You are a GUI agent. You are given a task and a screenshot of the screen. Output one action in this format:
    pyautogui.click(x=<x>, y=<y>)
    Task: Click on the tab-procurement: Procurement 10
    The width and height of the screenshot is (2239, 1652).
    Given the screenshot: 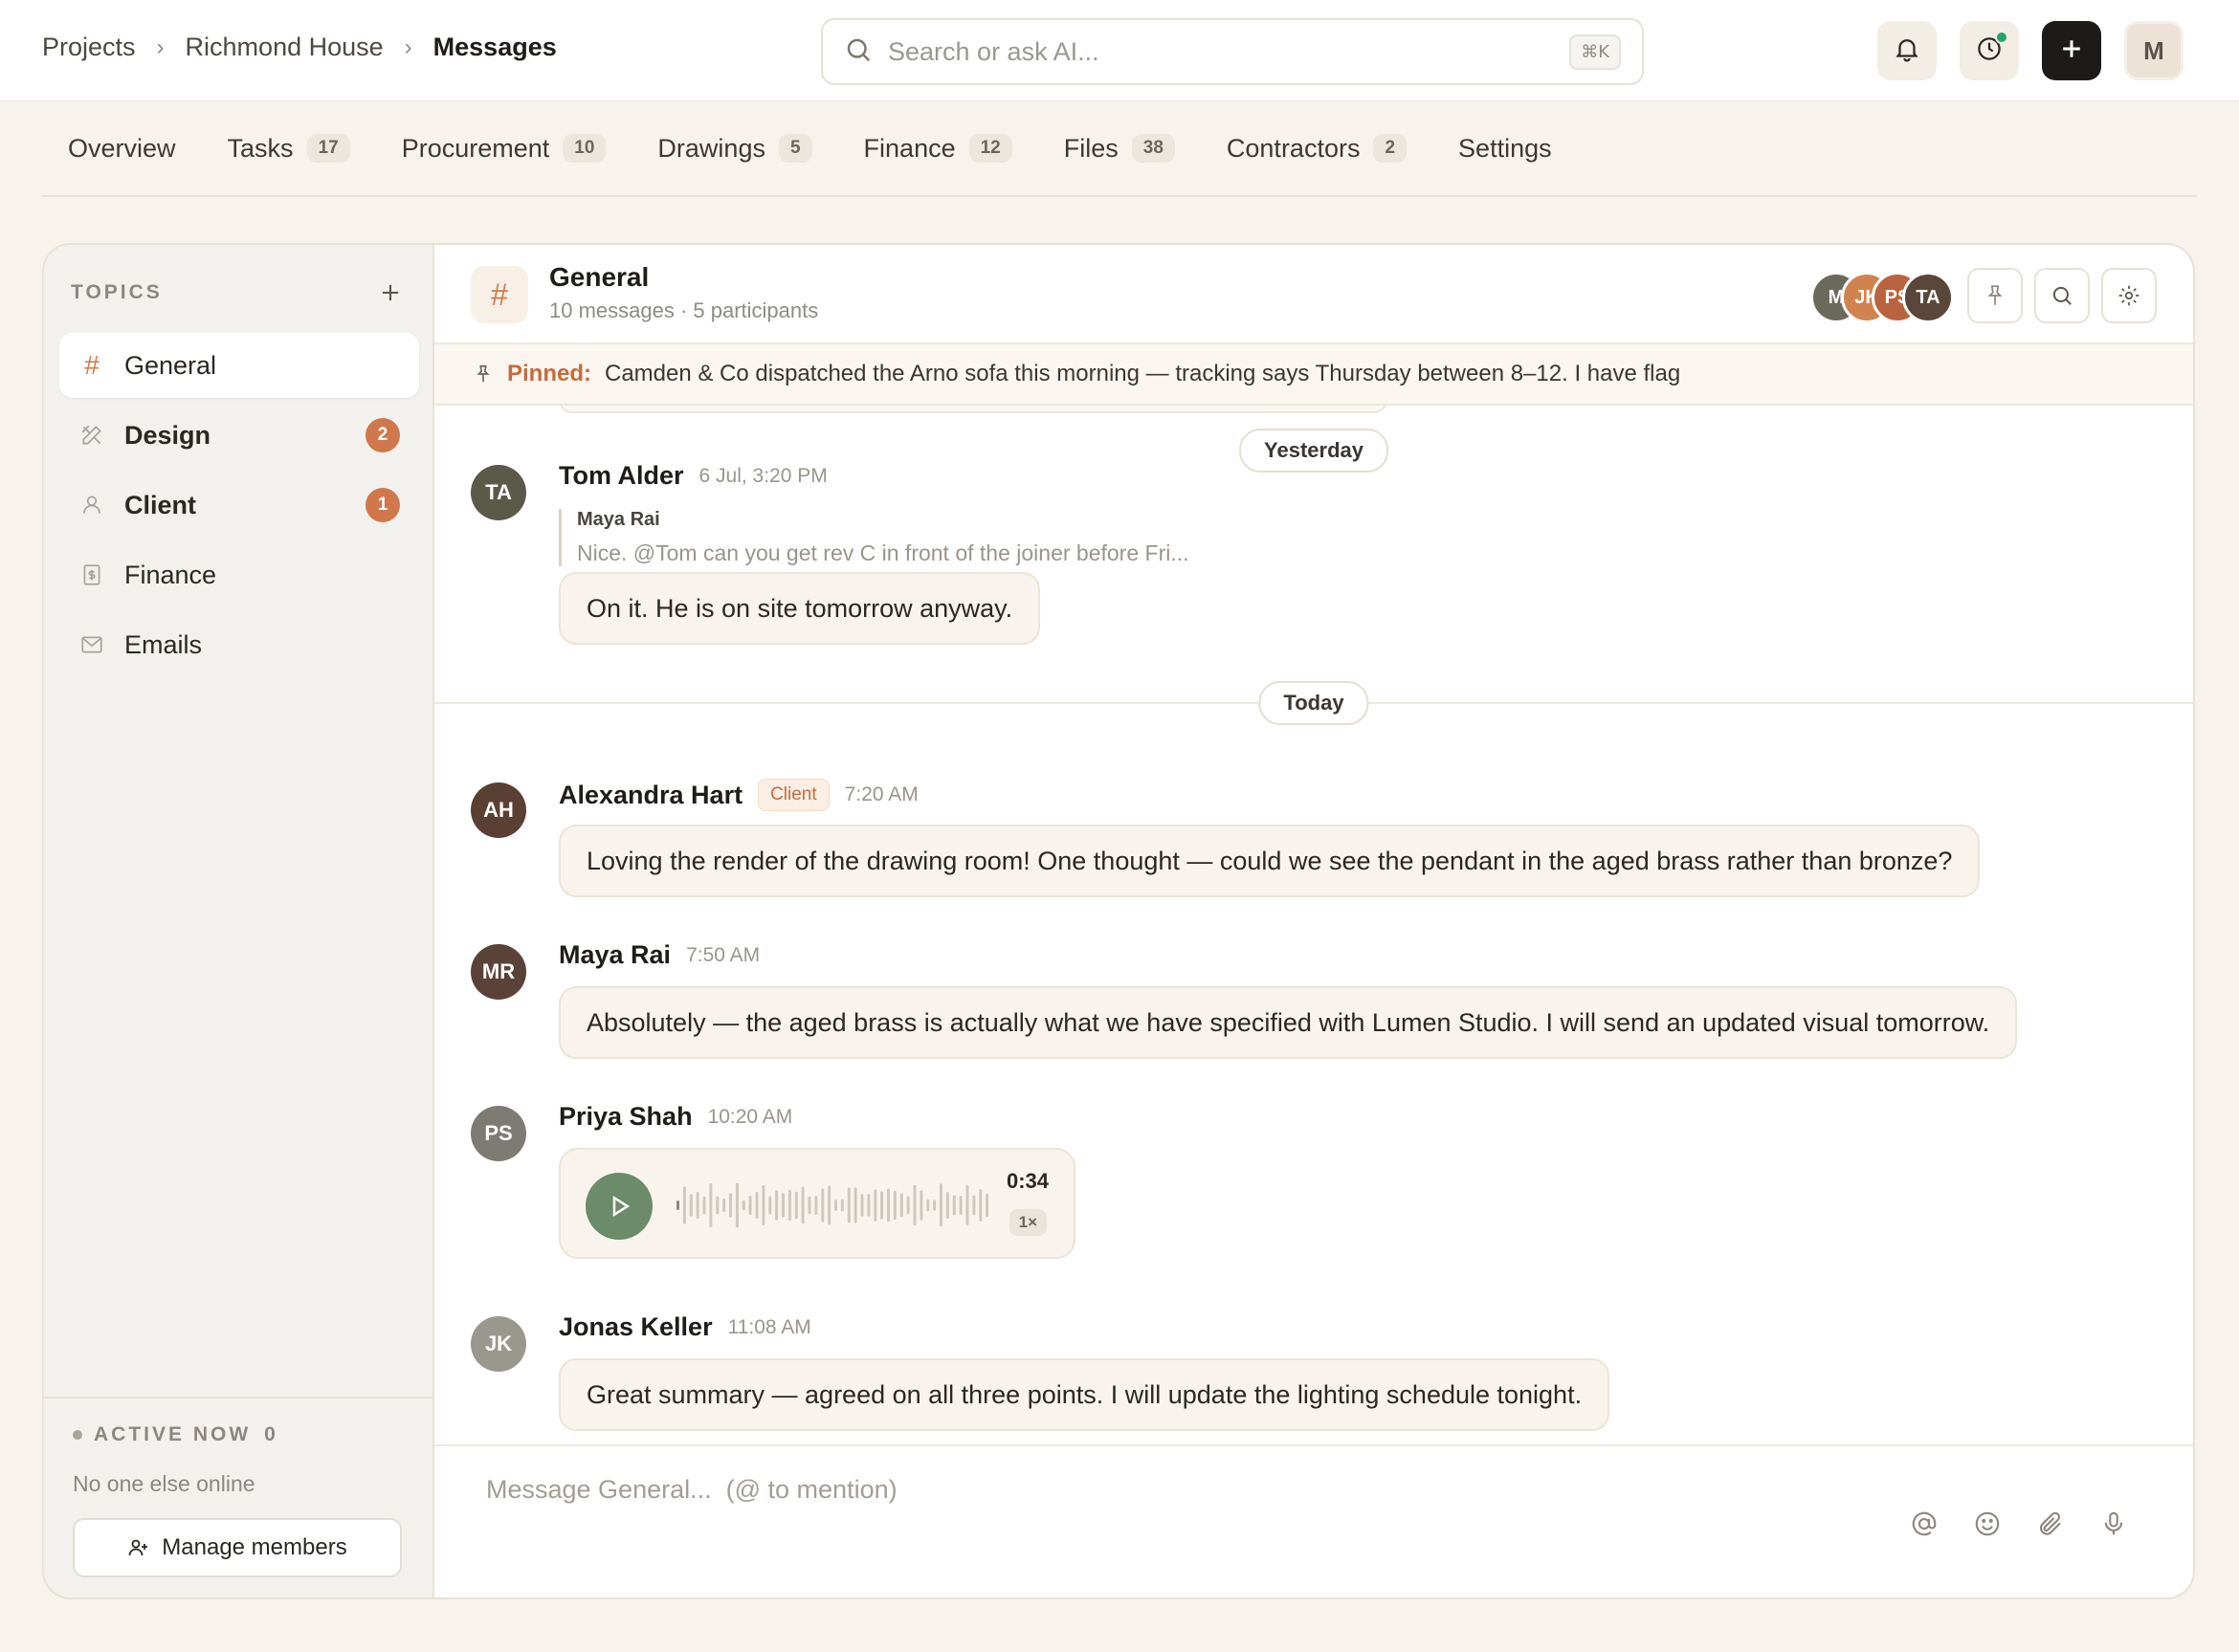 What is the action you would take?
    pyautogui.click(x=504, y=148)
    